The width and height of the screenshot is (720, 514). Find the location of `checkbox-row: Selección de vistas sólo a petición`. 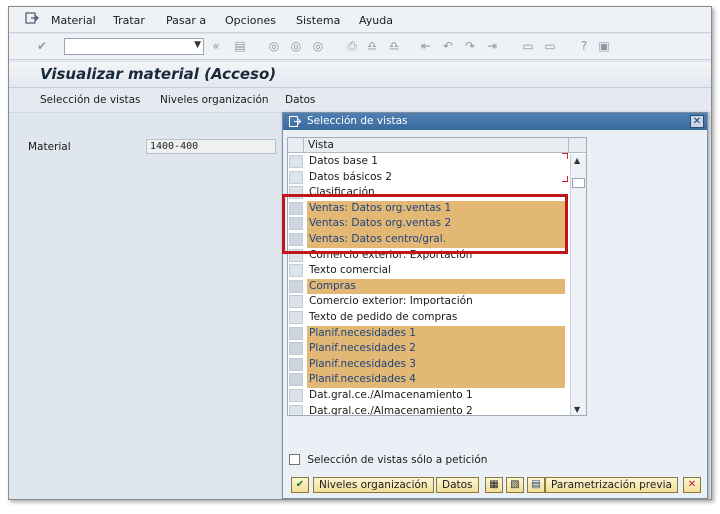

checkbox-row: Selección de vistas sólo a petición is located at coordinates (388, 460).